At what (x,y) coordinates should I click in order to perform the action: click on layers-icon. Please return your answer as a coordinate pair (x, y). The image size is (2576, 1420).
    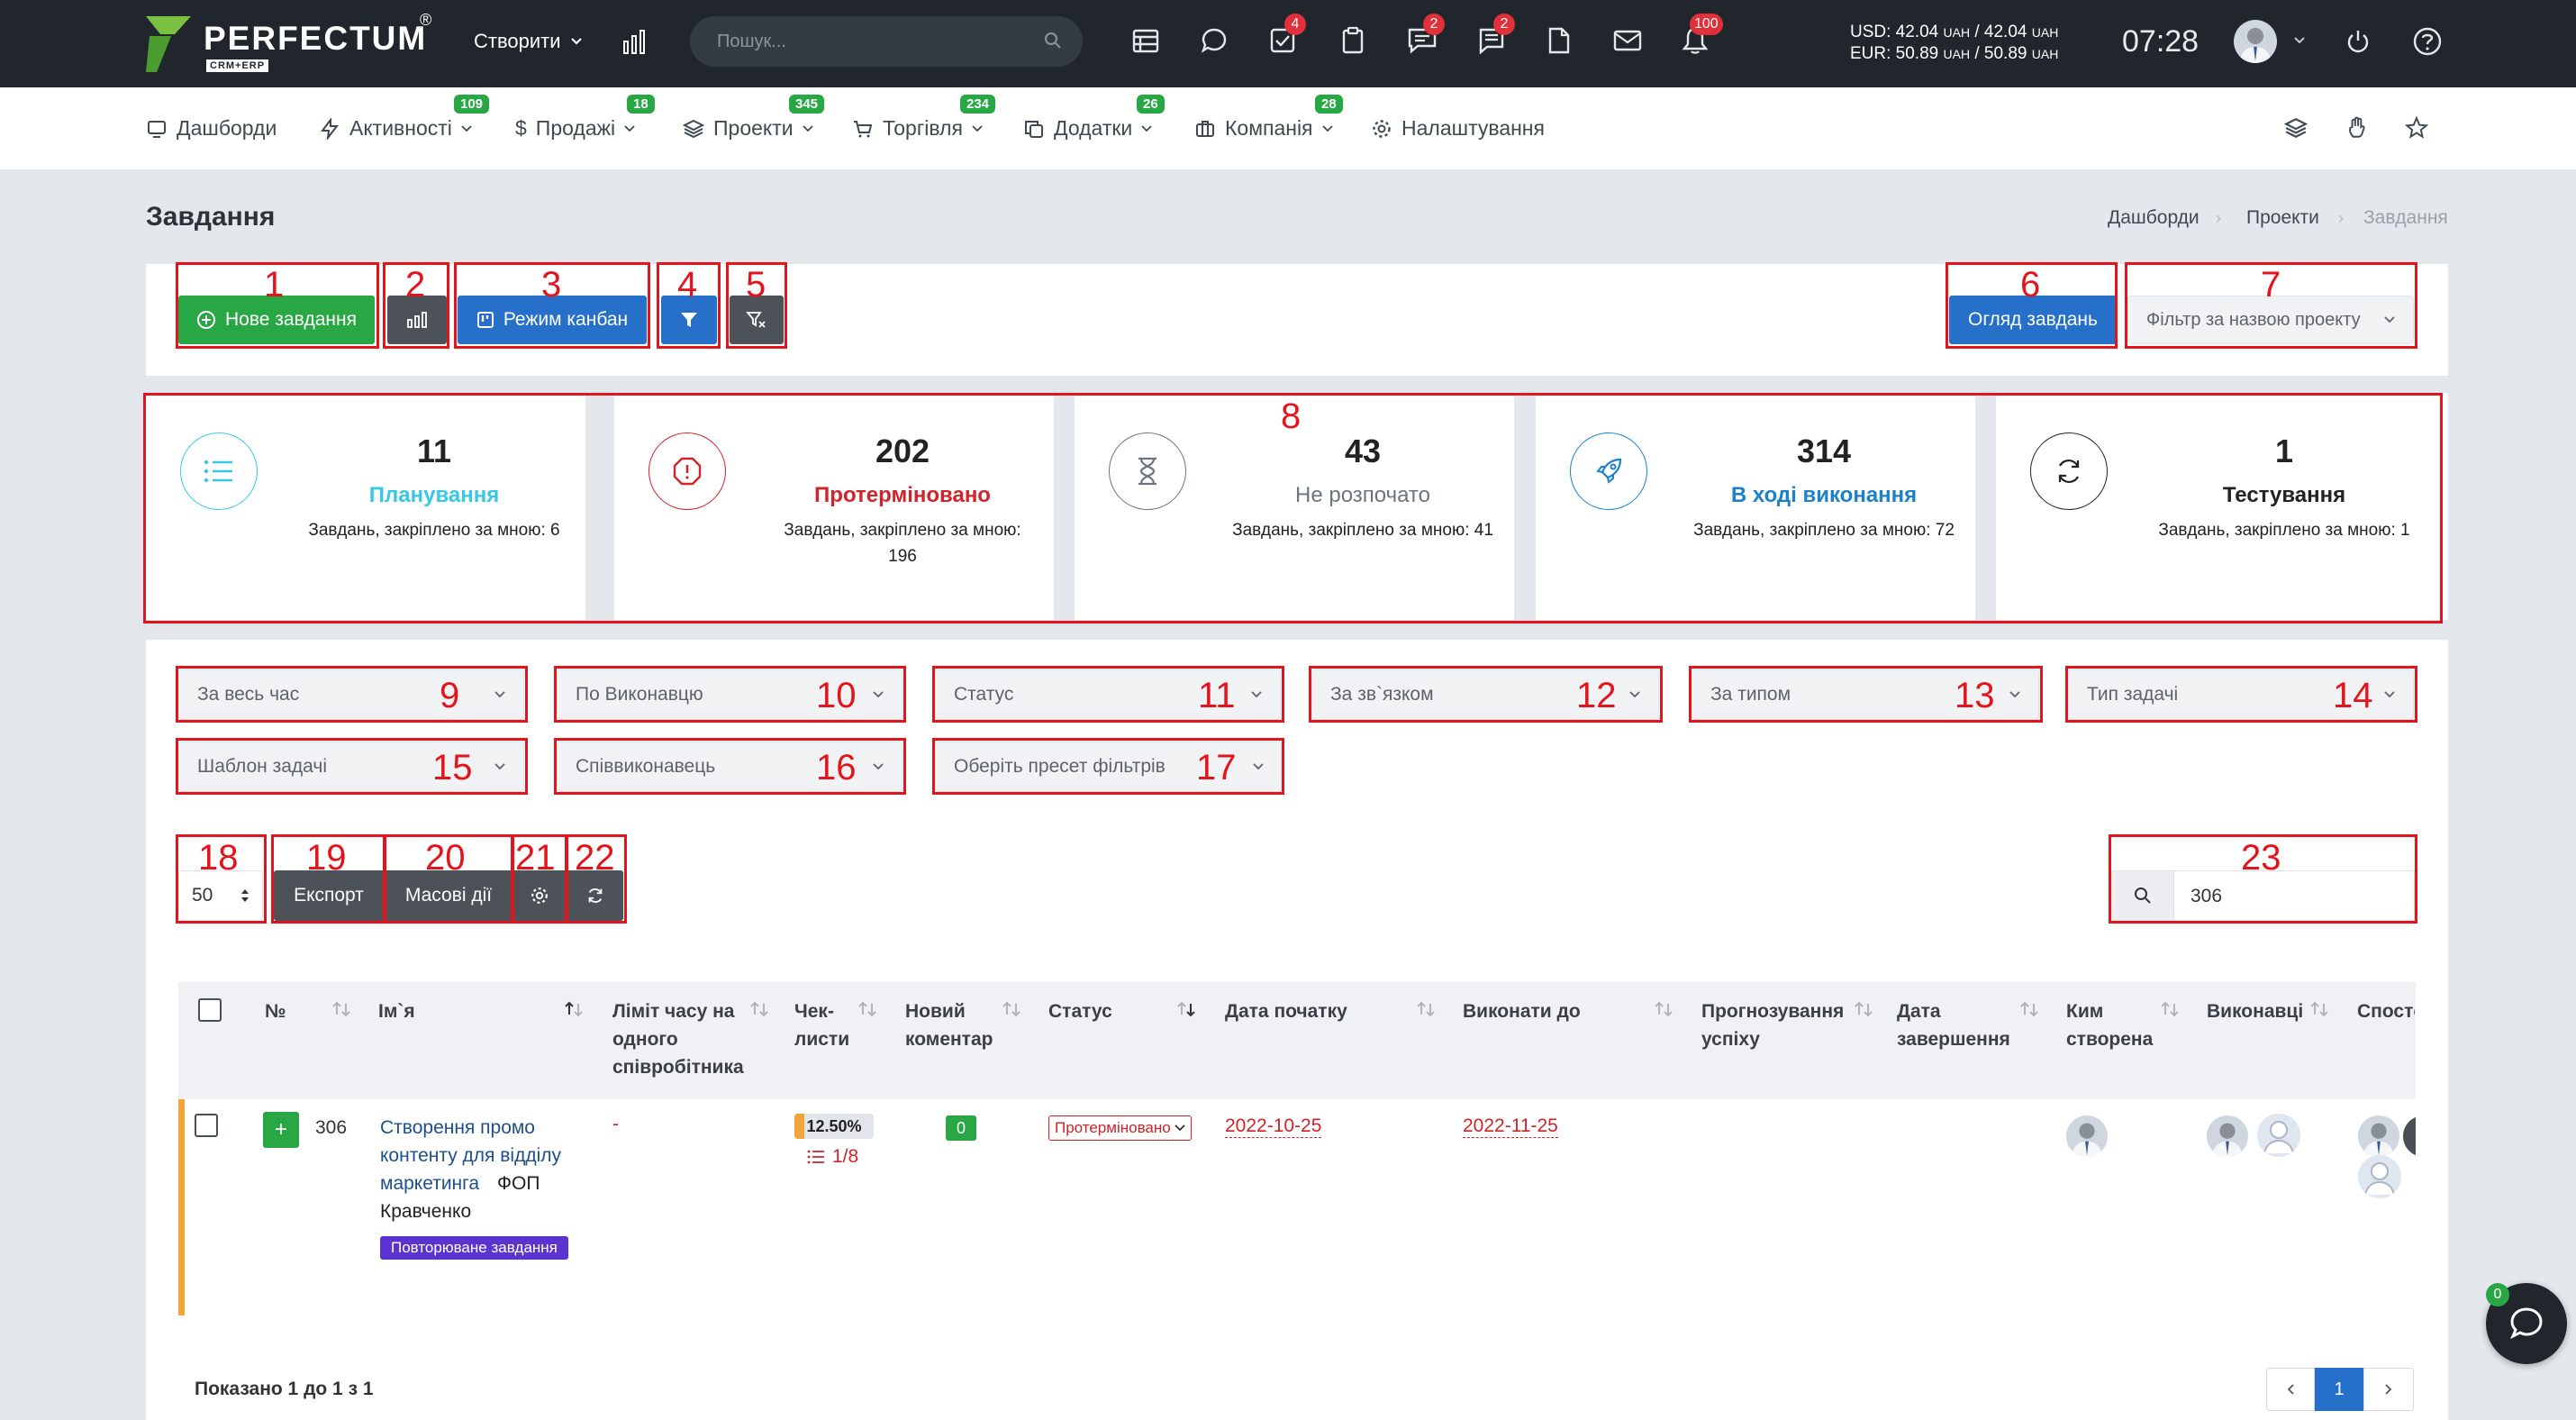
    Looking at the image, I should click on (2296, 128).